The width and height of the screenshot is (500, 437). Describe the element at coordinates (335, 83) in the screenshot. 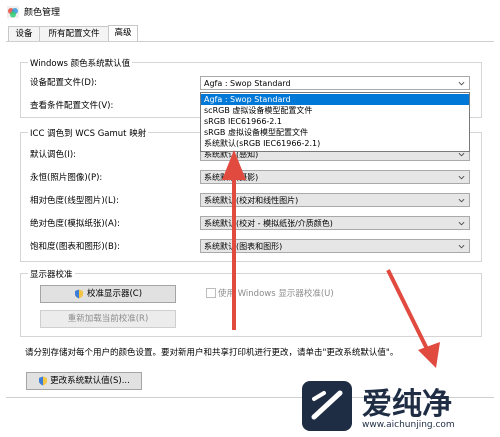

I see `device-profile-select: Agfa : Swop Standard` at that location.